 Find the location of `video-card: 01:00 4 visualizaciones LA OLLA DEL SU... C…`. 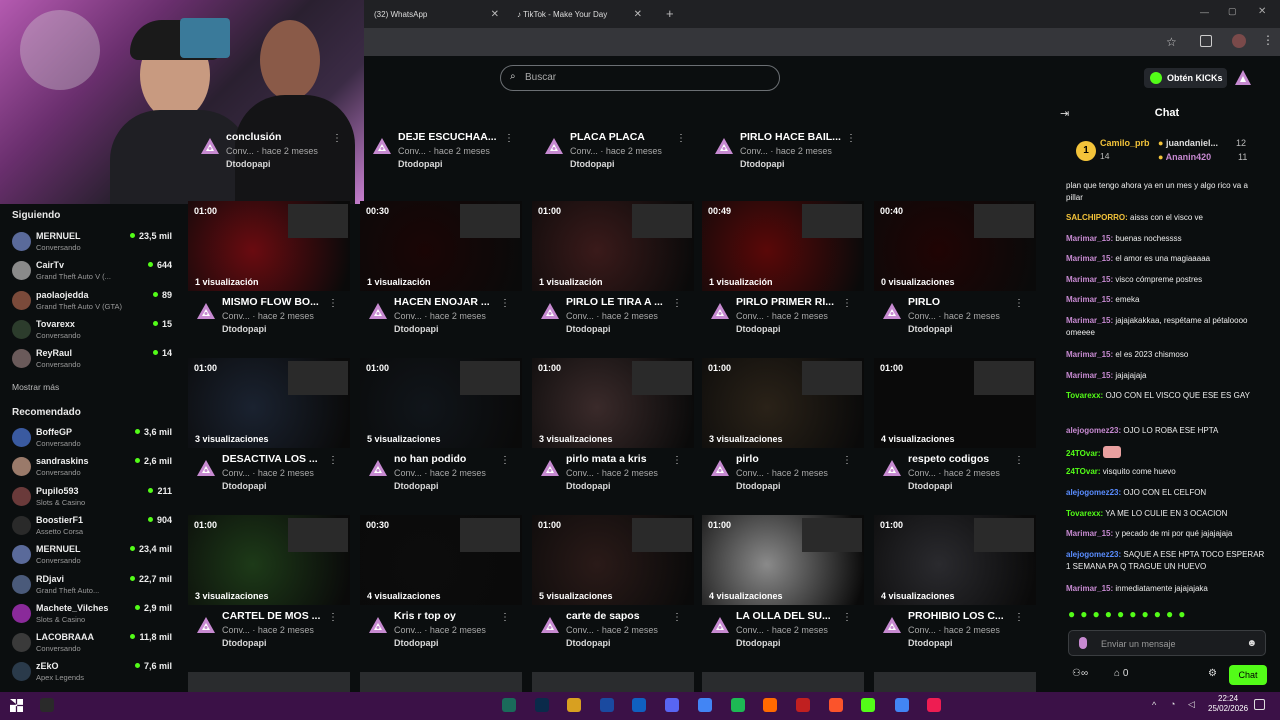

video-card: 01:00 4 visualizaciones LA OLLA DEL SU... C… is located at coordinates (783, 590).